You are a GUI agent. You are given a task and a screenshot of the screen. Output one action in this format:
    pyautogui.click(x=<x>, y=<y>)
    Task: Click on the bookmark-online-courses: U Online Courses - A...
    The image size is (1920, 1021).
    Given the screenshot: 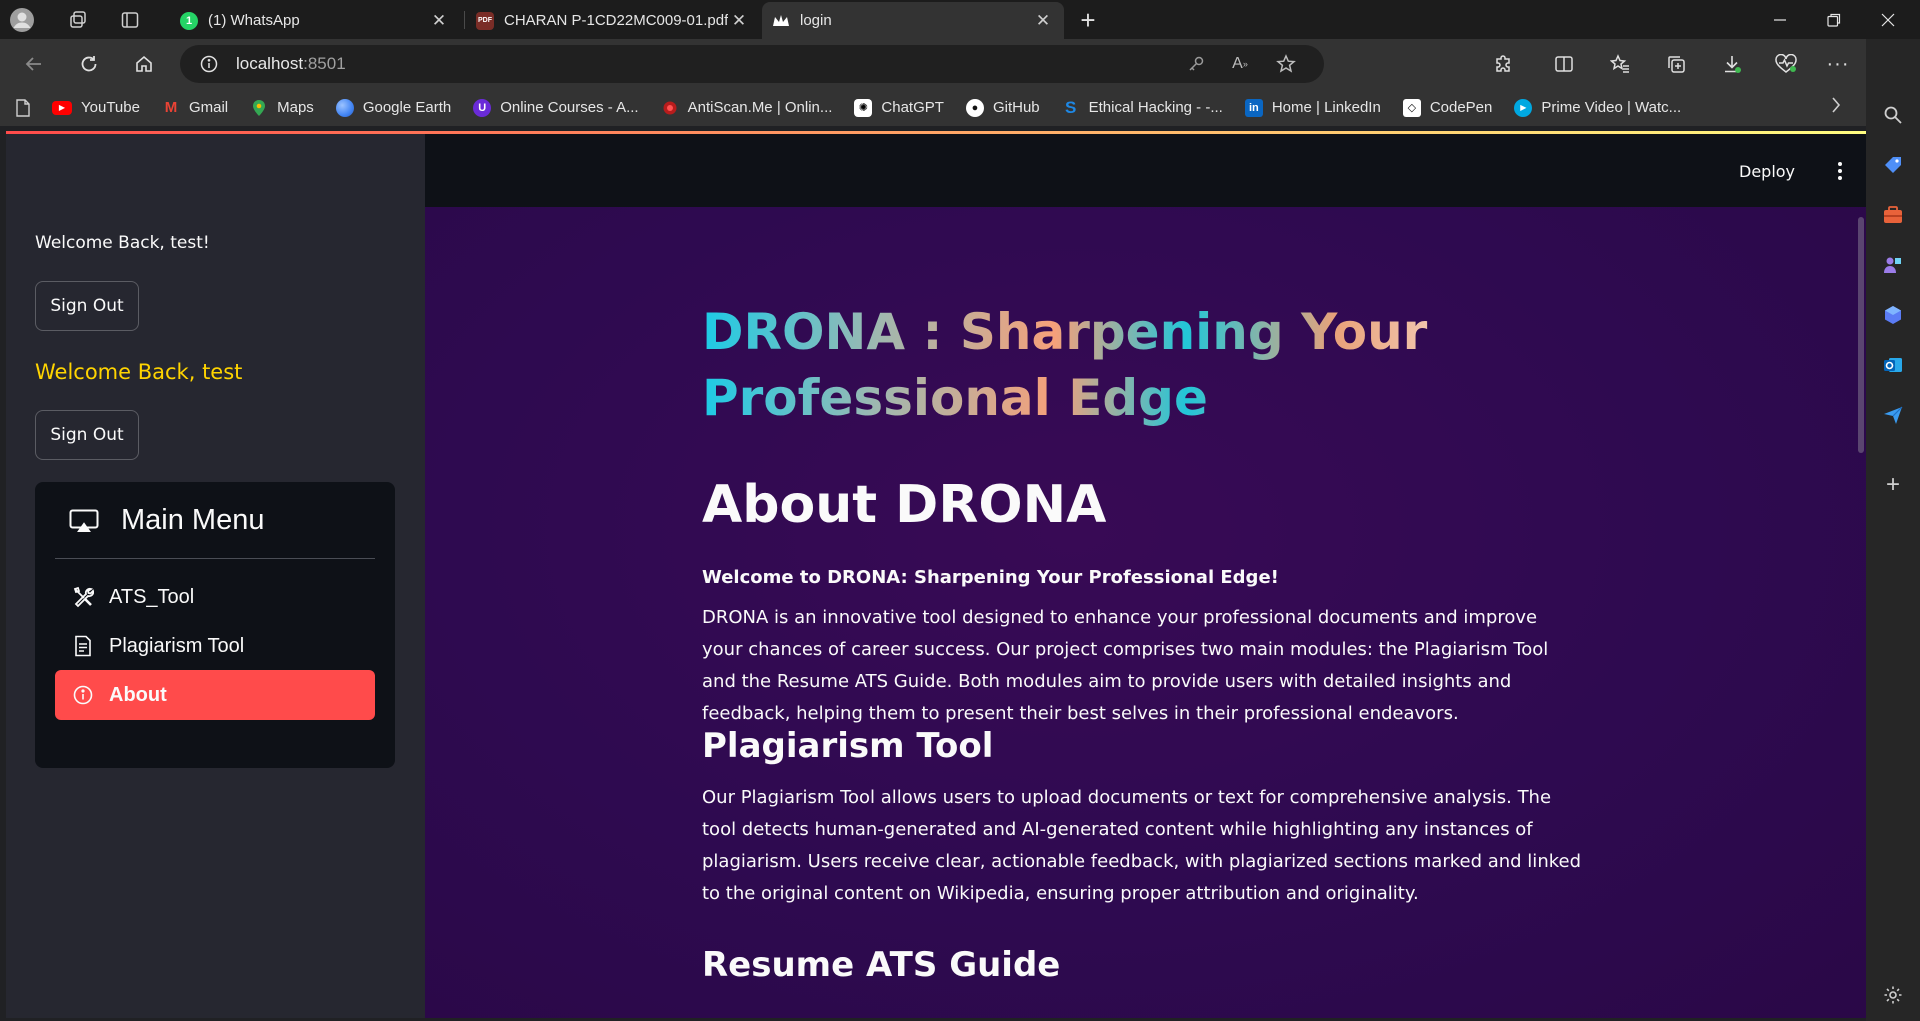 What is the action you would take?
    pyautogui.click(x=556, y=107)
    